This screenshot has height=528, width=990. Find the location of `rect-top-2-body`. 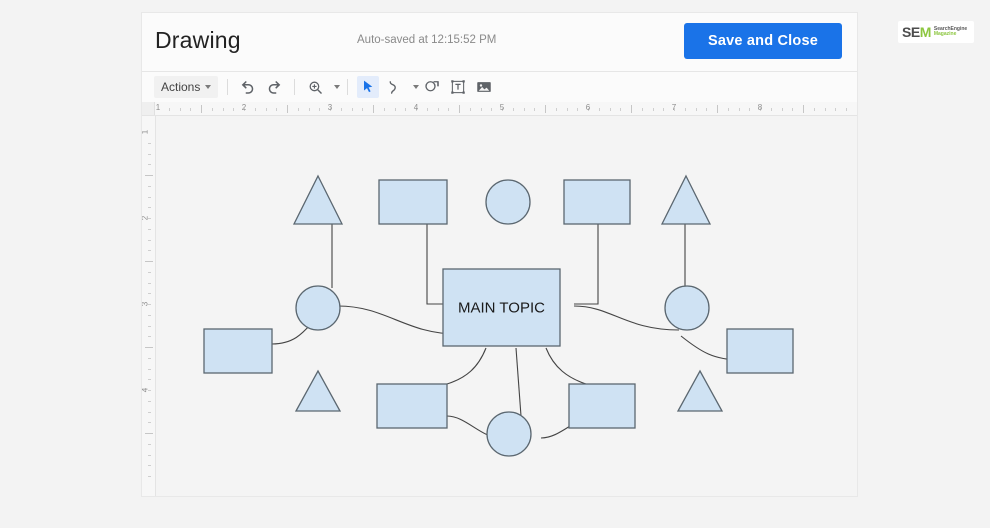

rect-top-2-body is located at coordinates (597, 202).